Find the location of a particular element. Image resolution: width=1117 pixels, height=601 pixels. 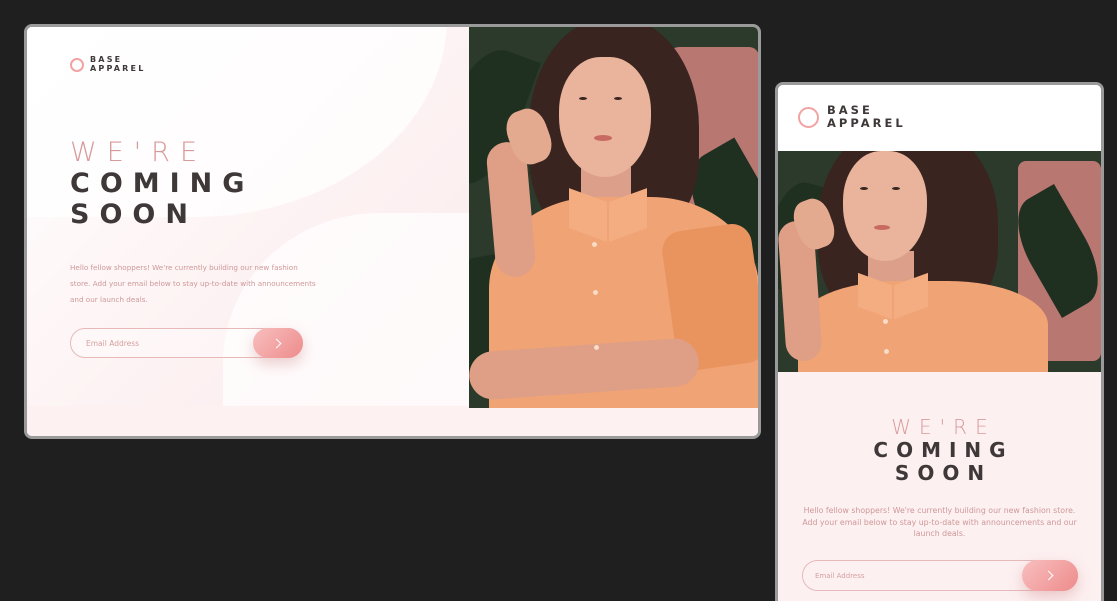

footer-strip is located at coordinates (392, 421).